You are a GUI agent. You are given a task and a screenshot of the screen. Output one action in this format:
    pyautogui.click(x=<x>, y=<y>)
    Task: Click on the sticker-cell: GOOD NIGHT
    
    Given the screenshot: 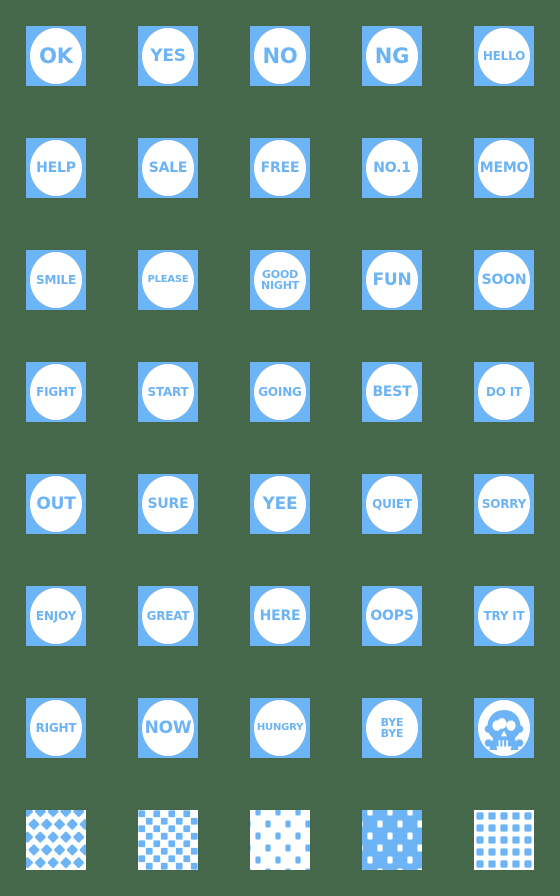 What is the action you would take?
    pyautogui.click(x=280, y=280)
    